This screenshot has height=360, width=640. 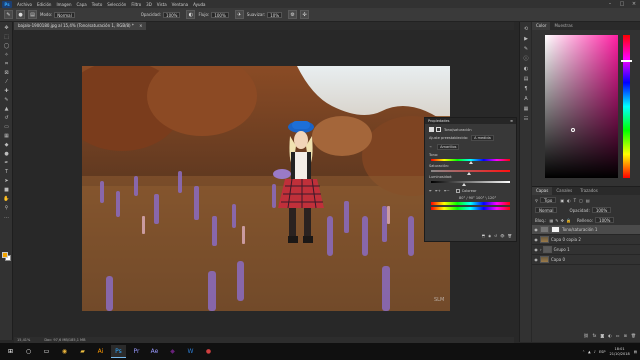 I want to click on symmetry-icon: ✣, so click(x=305, y=14).